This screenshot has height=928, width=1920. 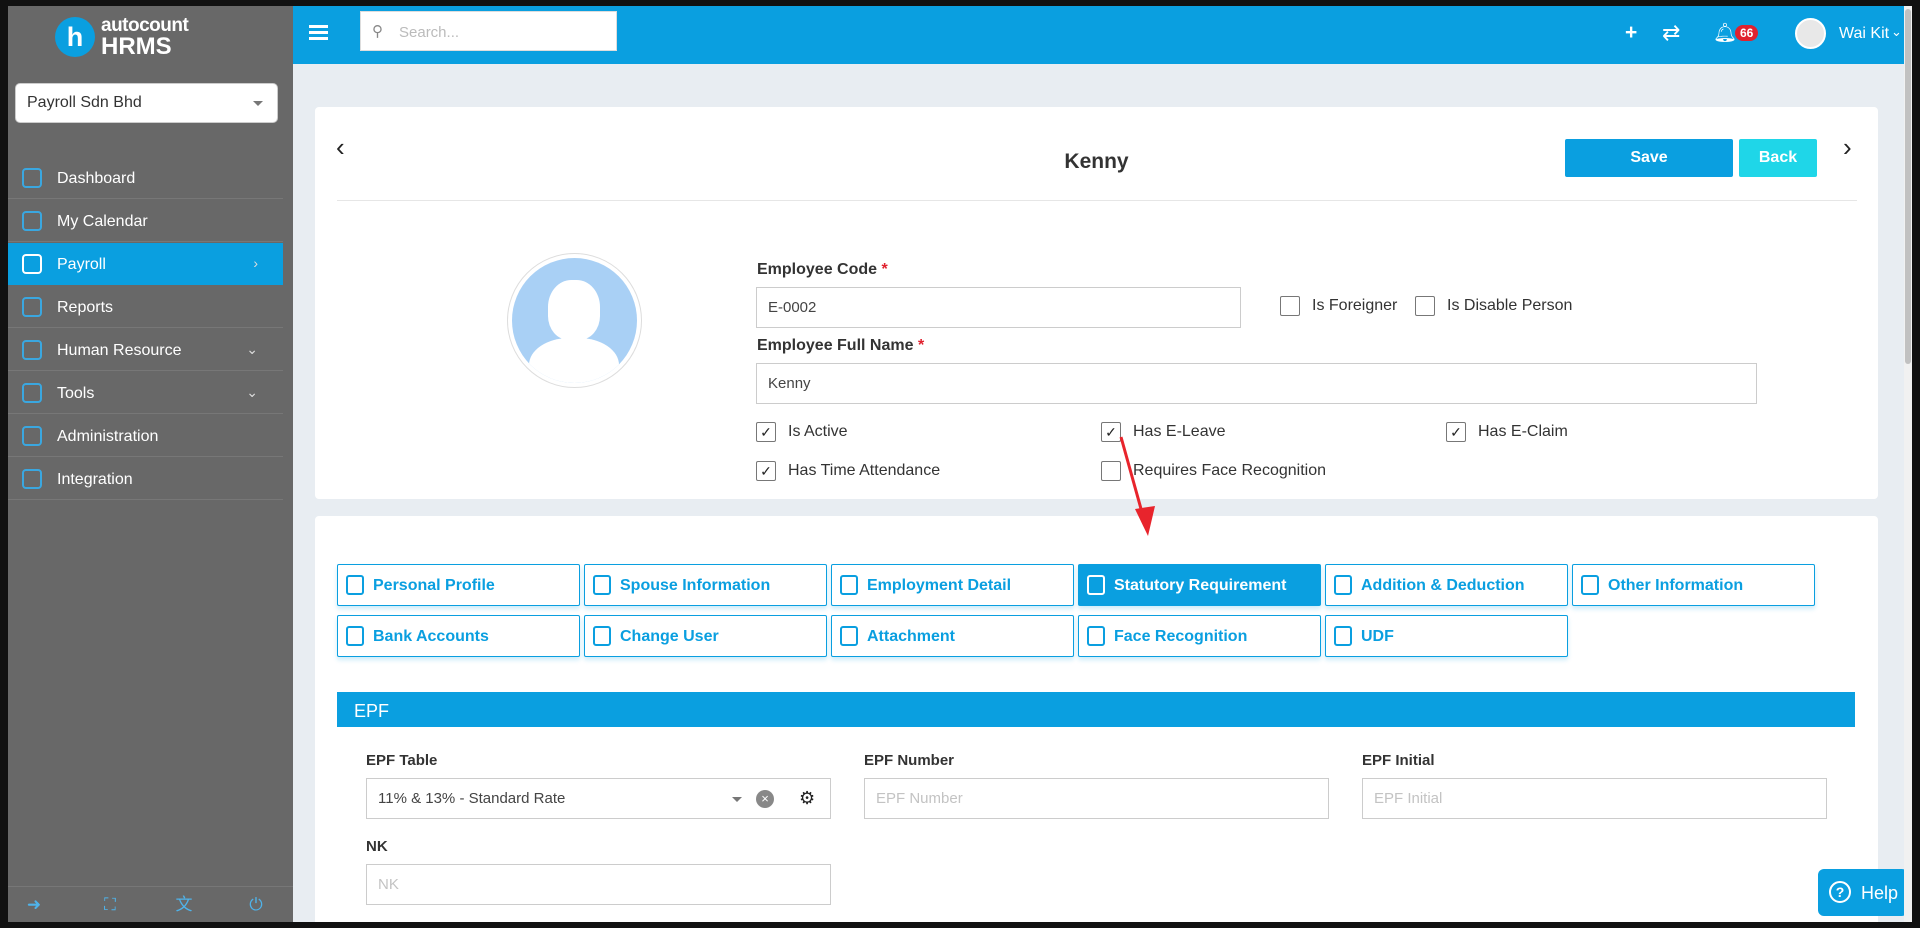 I want to click on is-disable-label: Is Disable Person, so click(x=1510, y=305).